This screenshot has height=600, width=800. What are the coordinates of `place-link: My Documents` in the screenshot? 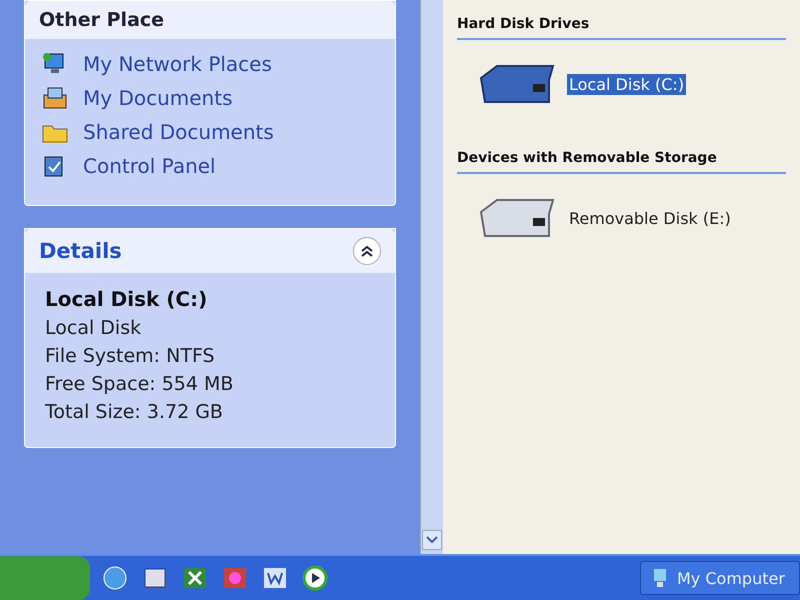 It's located at (157, 98).